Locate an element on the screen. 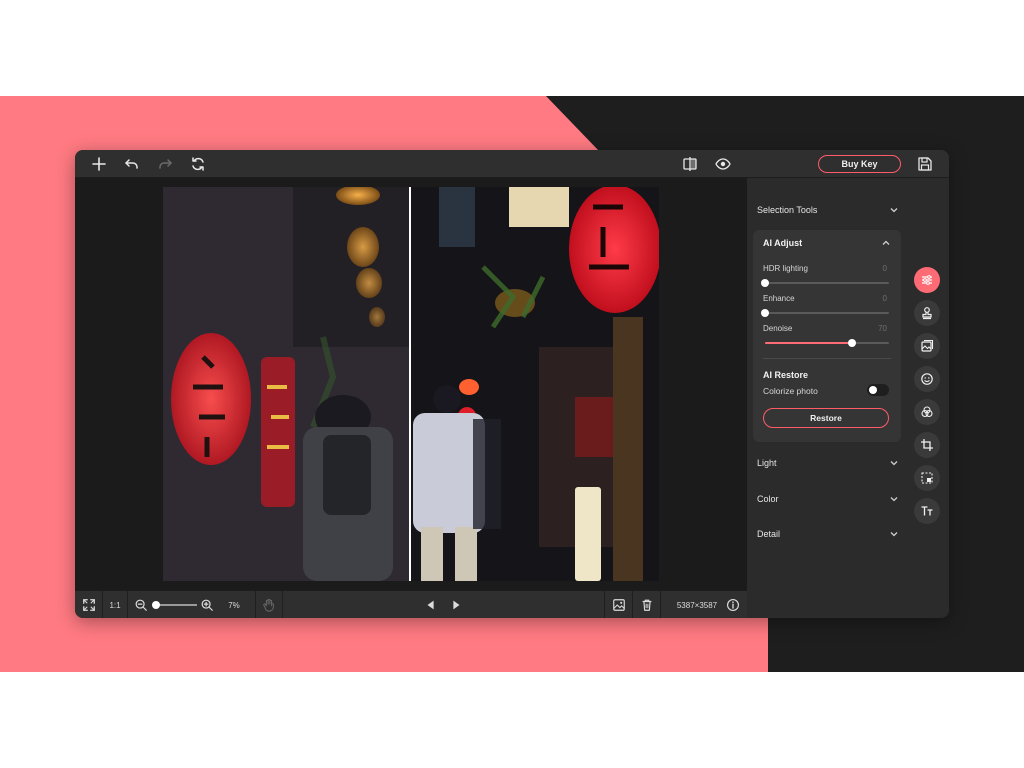 The image size is (1024, 768). section-detail: Detail is located at coordinates (828, 534).